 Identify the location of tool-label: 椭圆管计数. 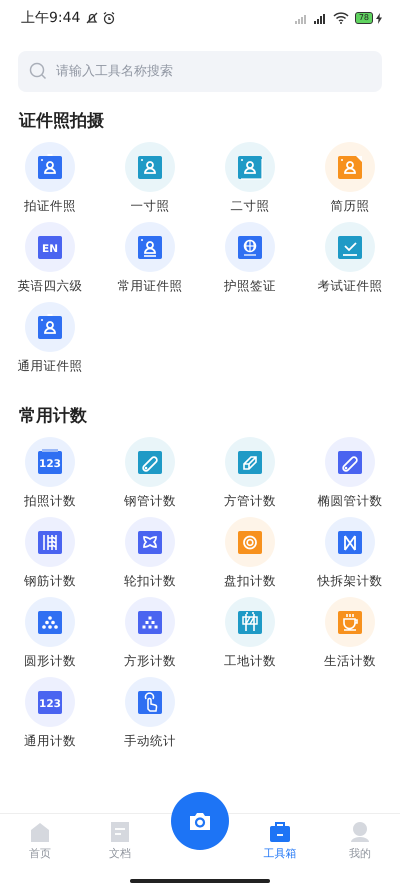
(350, 501).